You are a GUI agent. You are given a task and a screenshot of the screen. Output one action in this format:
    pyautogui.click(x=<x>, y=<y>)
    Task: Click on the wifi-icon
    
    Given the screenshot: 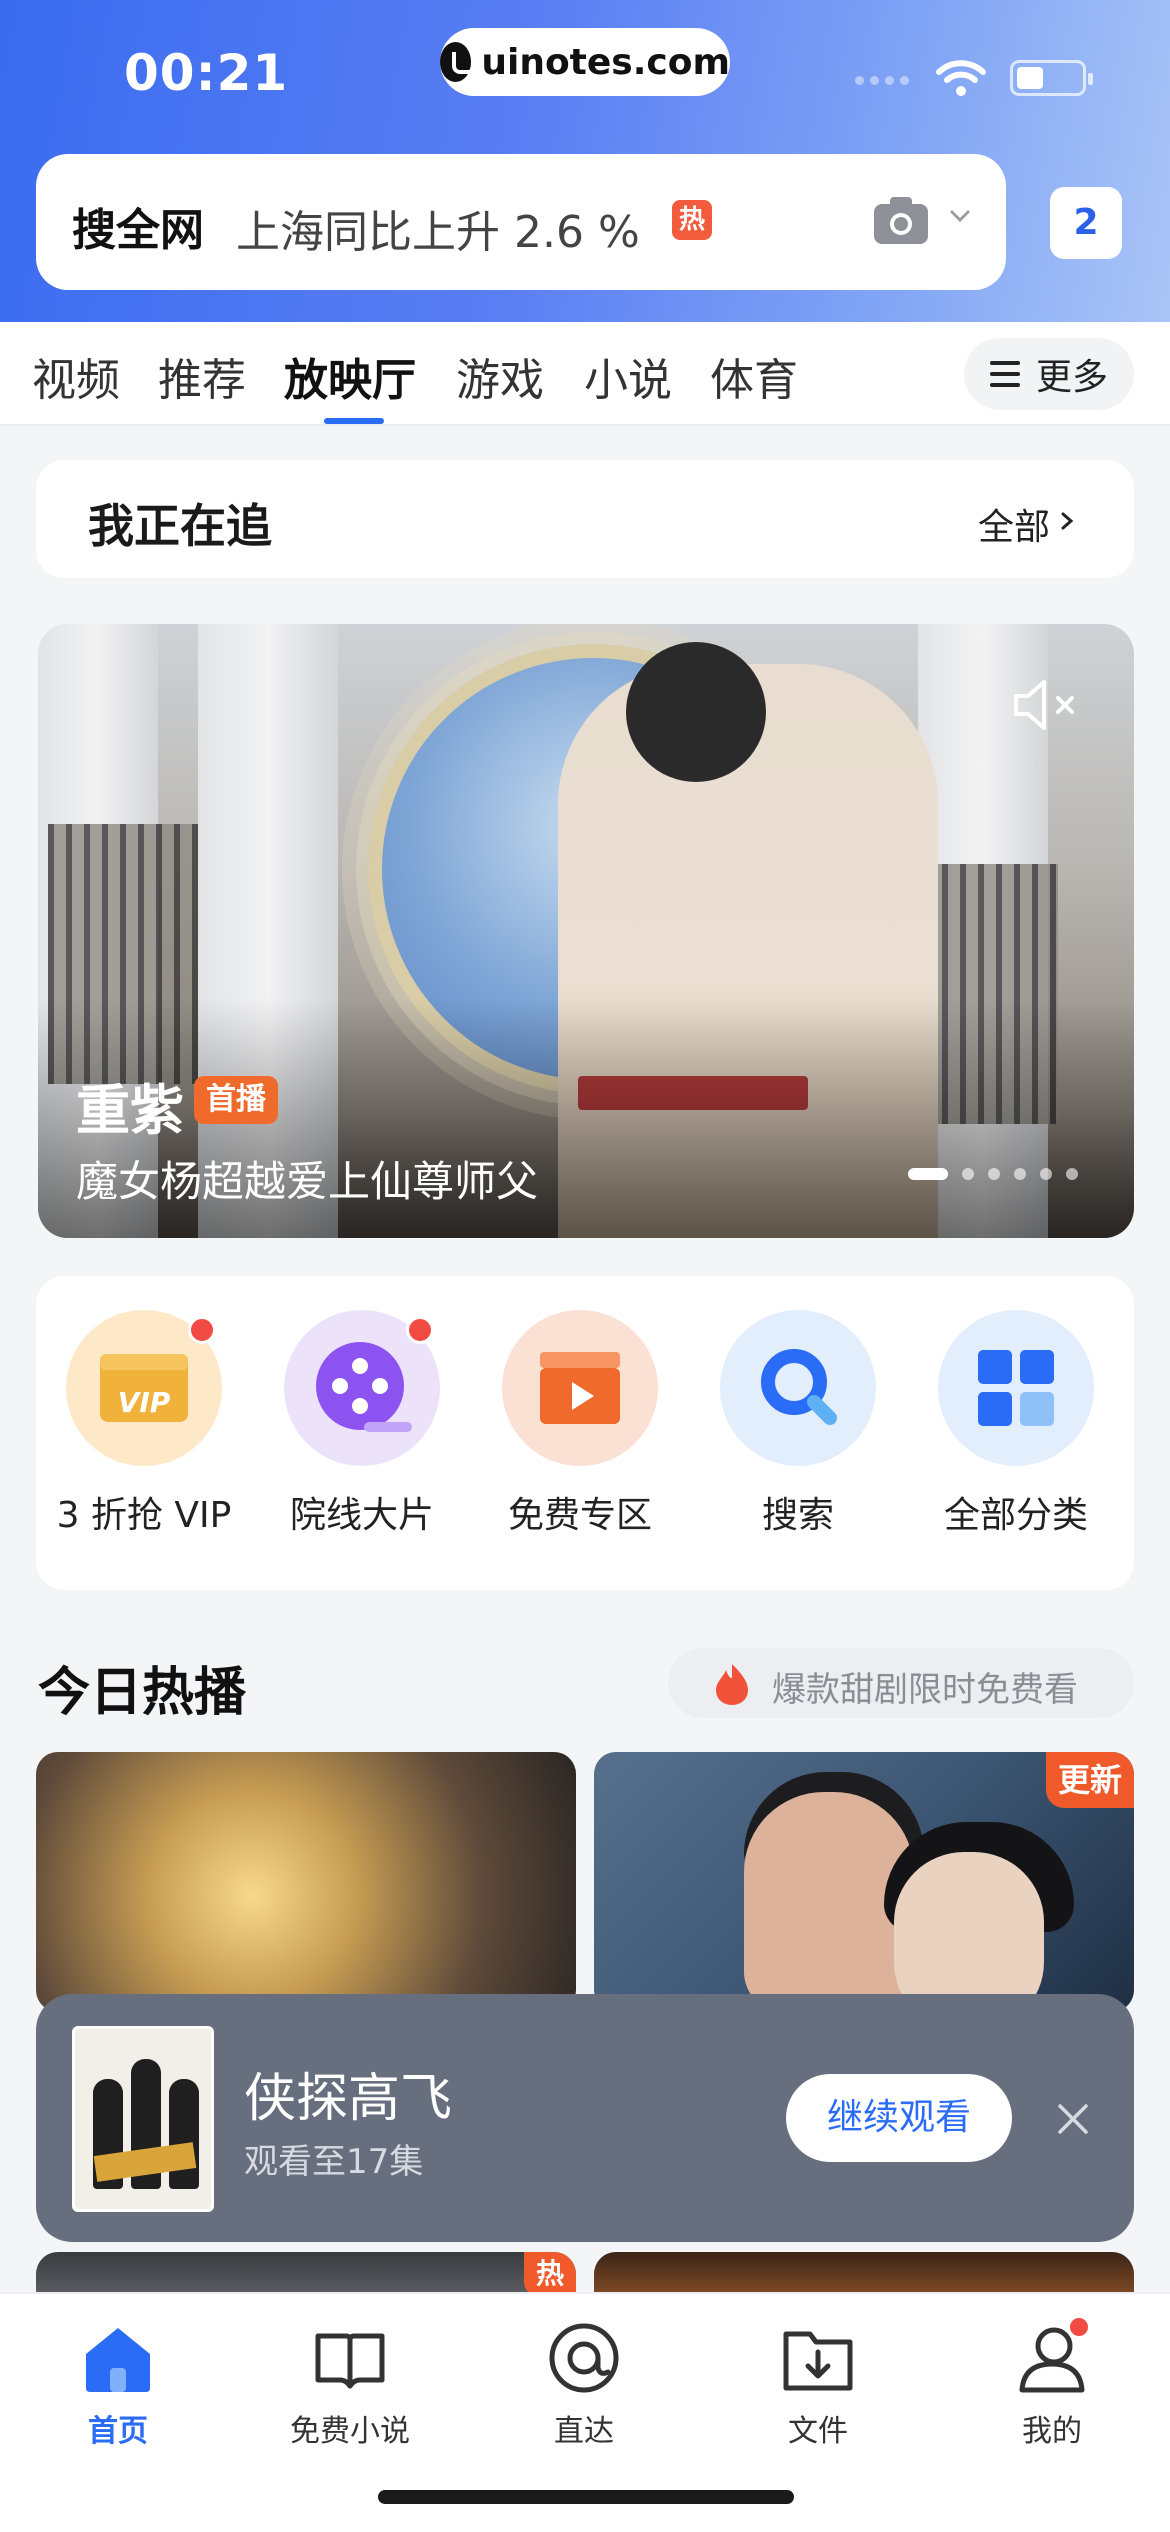 What is the action you would take?
    pyautogui.click(x=961, y=78)
    